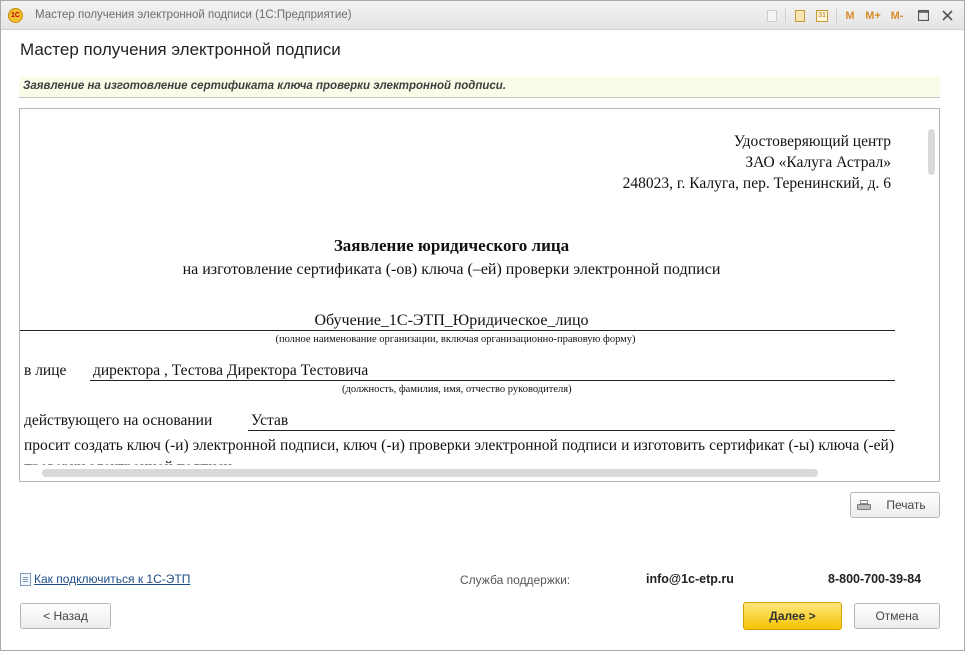 The width and height of the screenshot is (965, 651). Describe the element at coordinates (270, 420) in the screenshot. I see `basis-value: Устав` at that location.